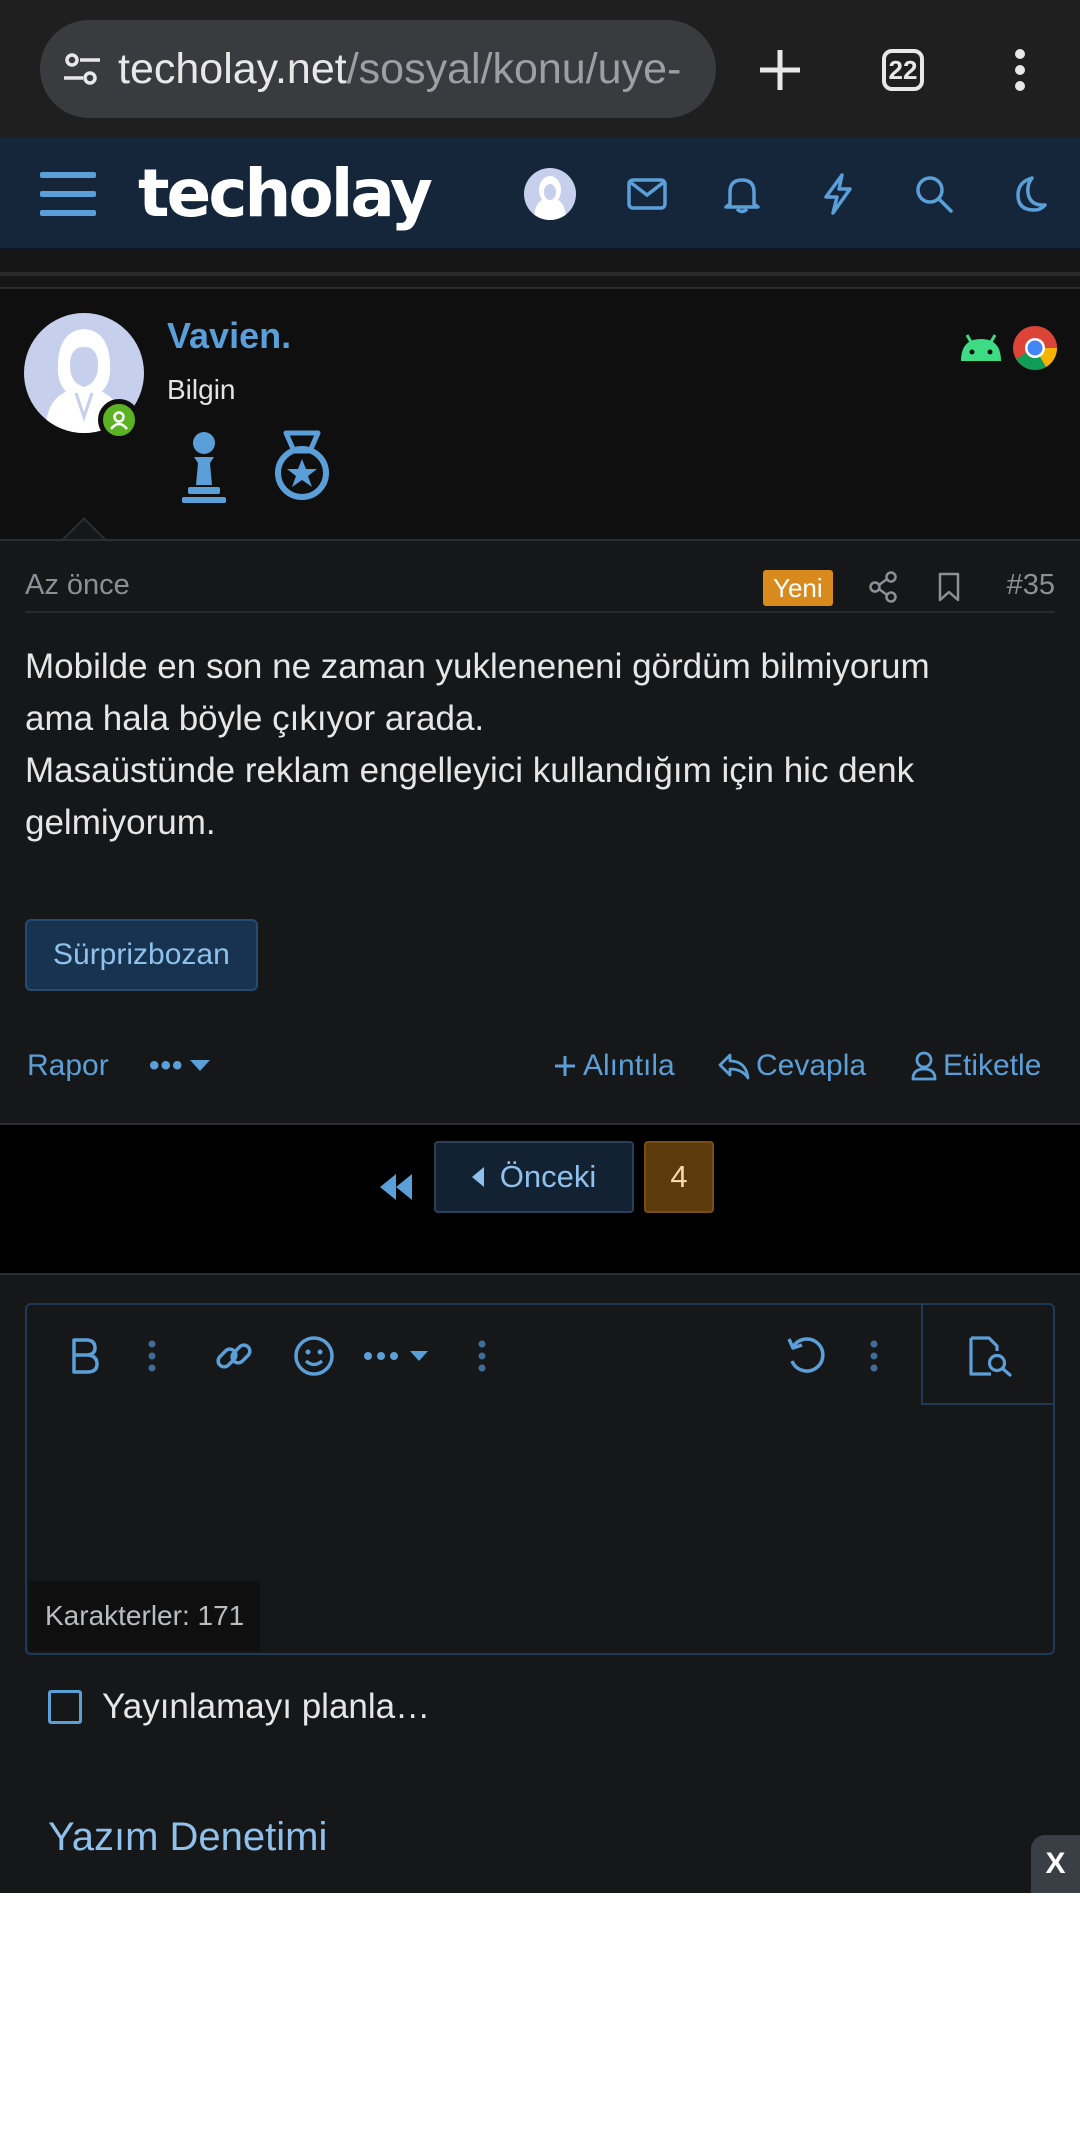 The height and width of the screenshot is (2139, 1080). Describe the element at coordinates (84, 530) in the screenshot. I see `post-pointer-fill` at that location.